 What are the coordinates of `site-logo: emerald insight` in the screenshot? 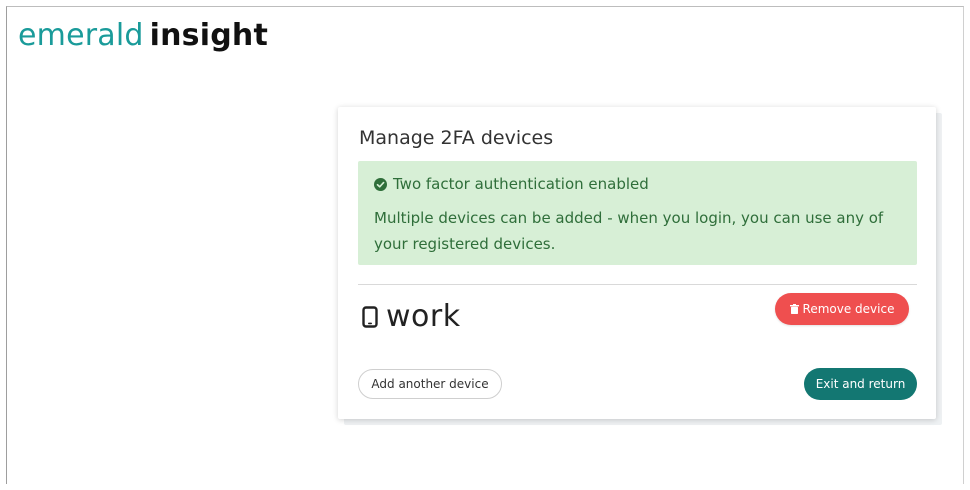 It's located at (143, 36).